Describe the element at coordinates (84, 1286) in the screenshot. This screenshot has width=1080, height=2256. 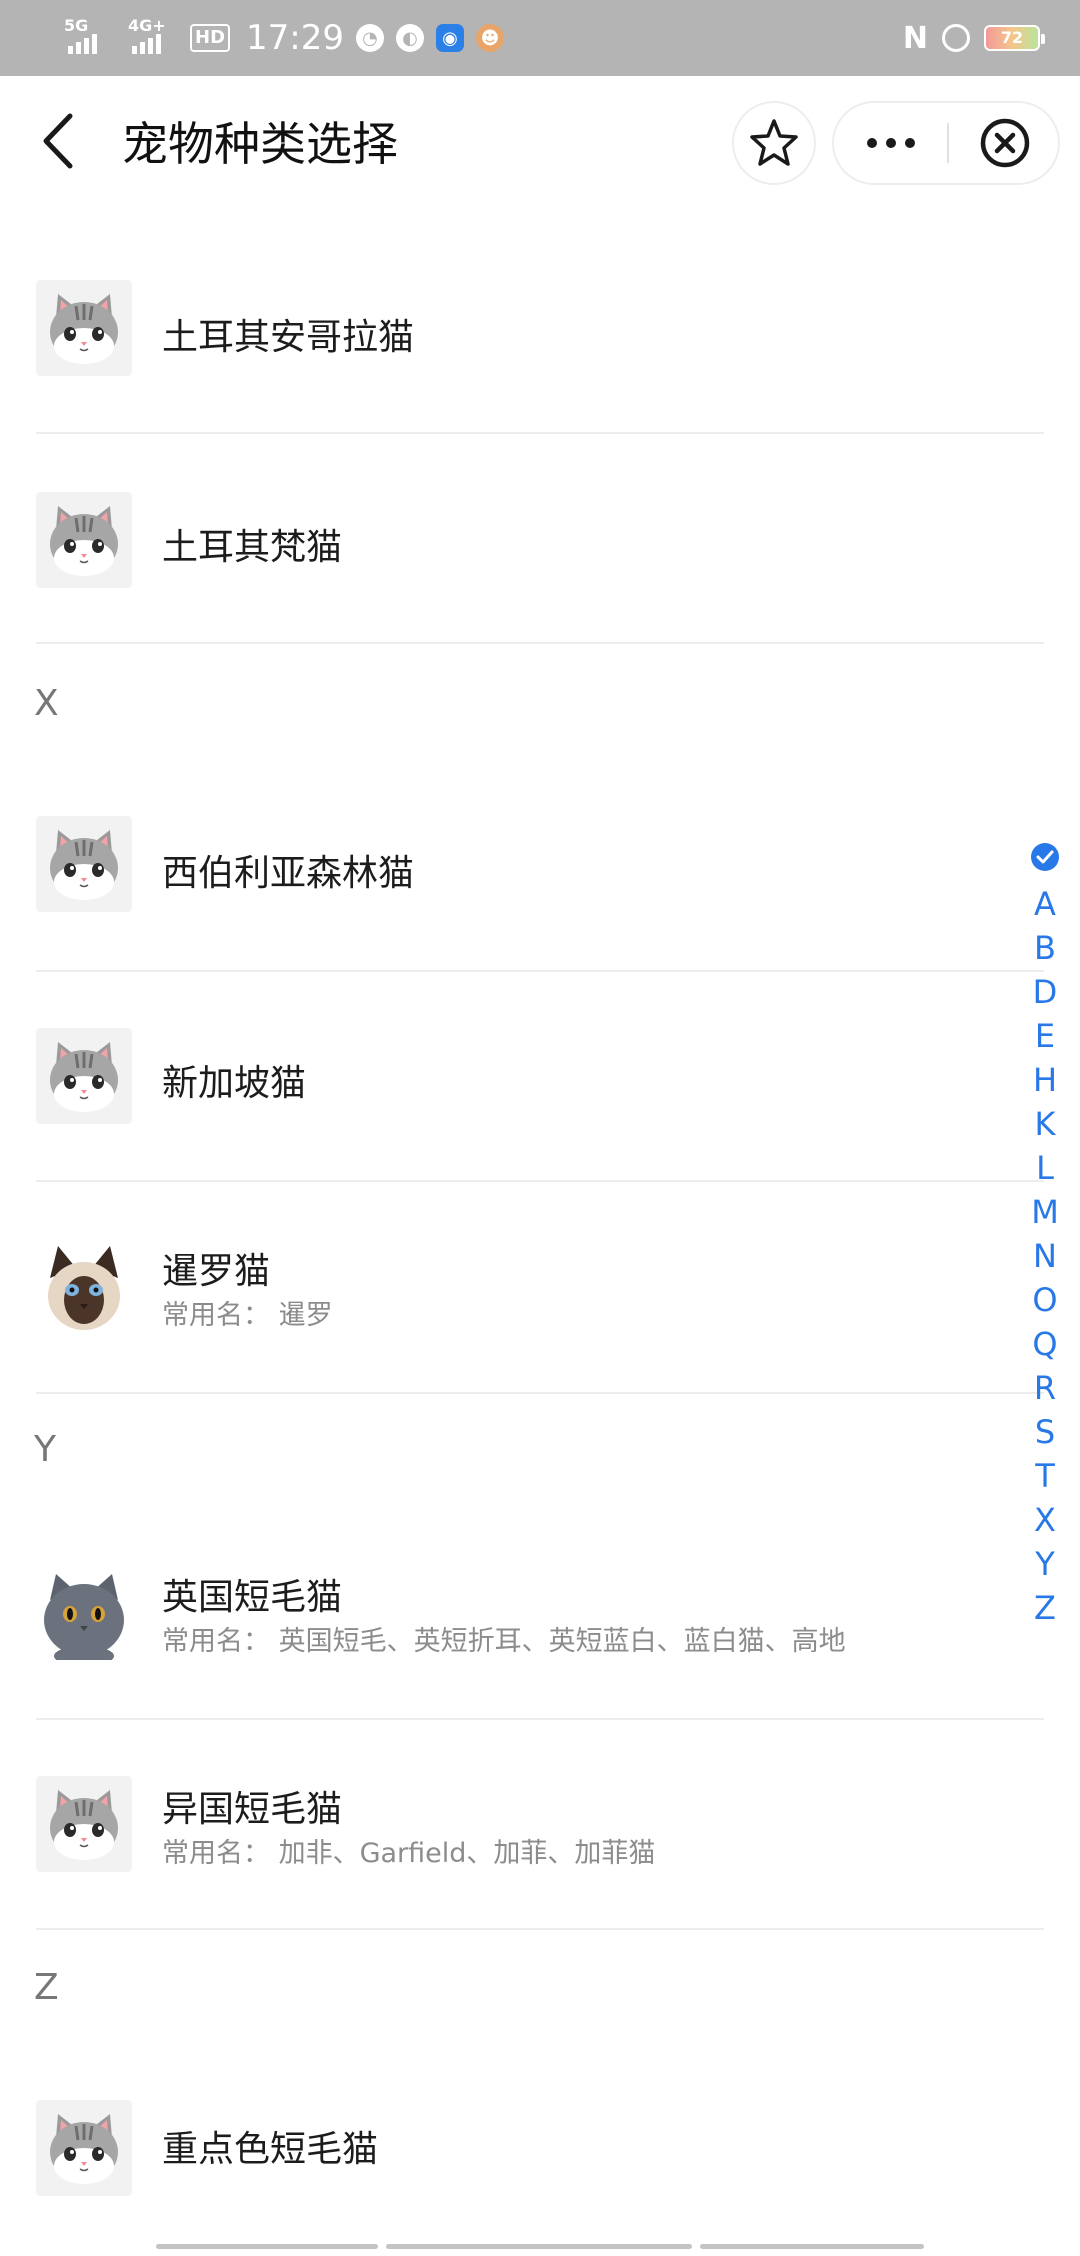
I see `siamese-cat-photo` at that location.